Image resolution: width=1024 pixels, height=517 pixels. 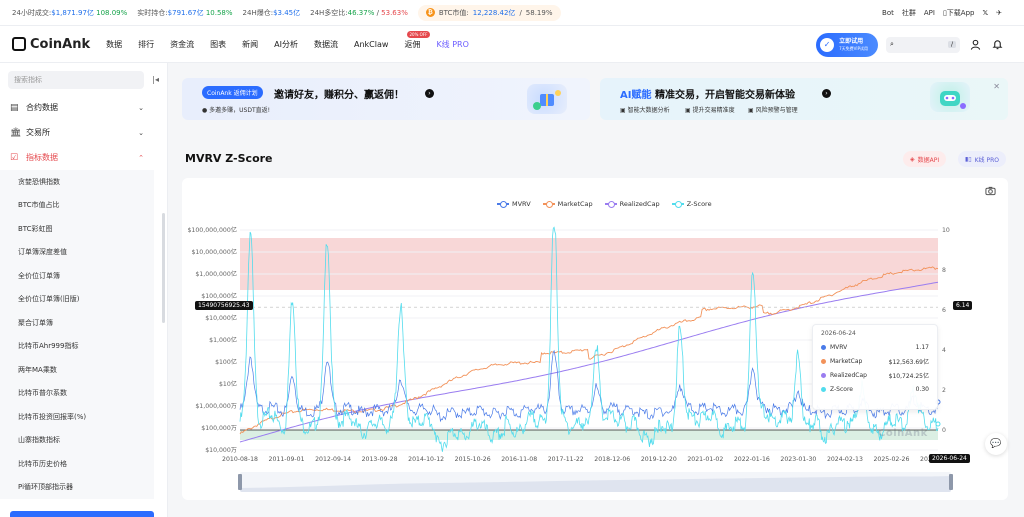 What do you see at coordinates (77, 229) in the screenshot?
I see `sidebar-sub-item: BTC彩虹图` at bounding box center [77, 229].